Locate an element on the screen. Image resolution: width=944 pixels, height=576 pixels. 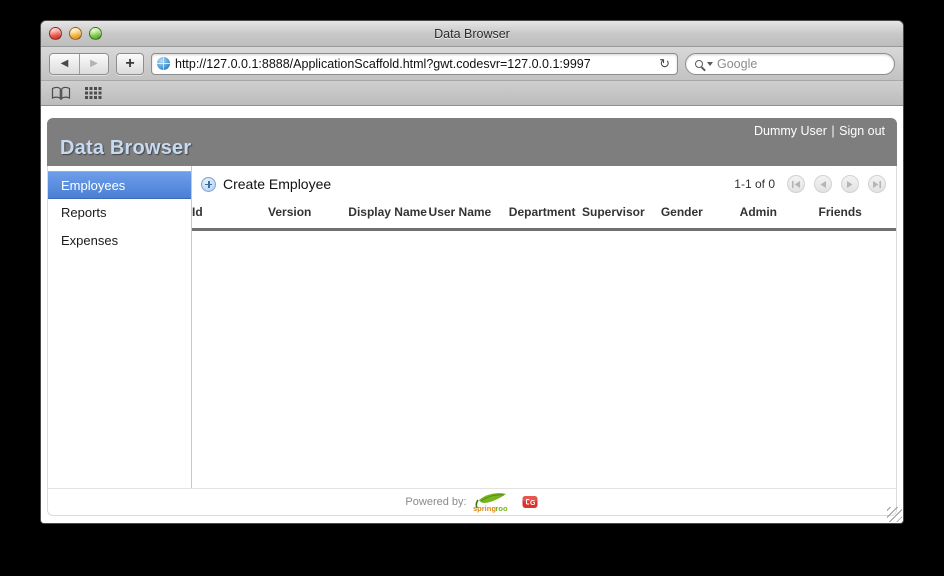
column-header-id: Id is located at coordinates (230, 216).